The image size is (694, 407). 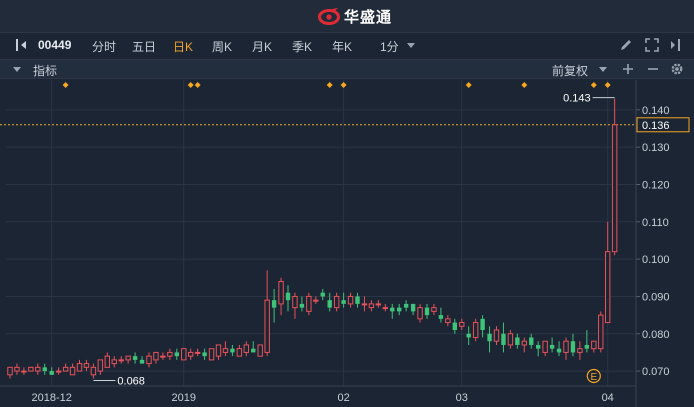 What do you see at coordinates (626, 45) in the screenshot?
I see `pencil-icon` at bounding box center [626, 45].